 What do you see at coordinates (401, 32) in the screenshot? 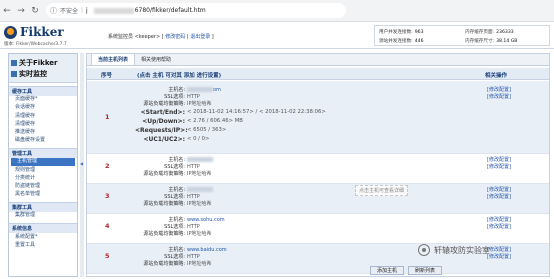
I see `stat-user-connections: 用户并发连接数: 963` at bounding box center [401, 32].